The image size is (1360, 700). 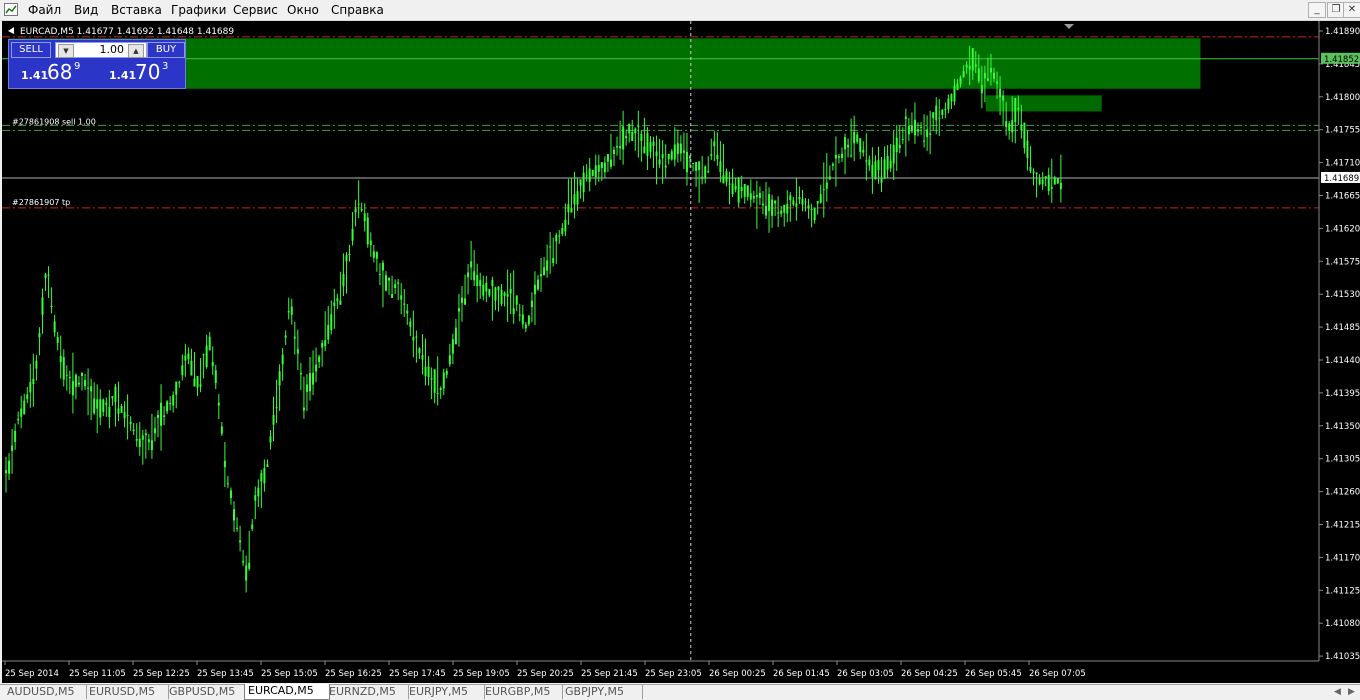 What do you see at coordinates (1342, 164) in the screenshot?
I see `price-tick-4: 1.41710` at bounding box center [1342, 164].